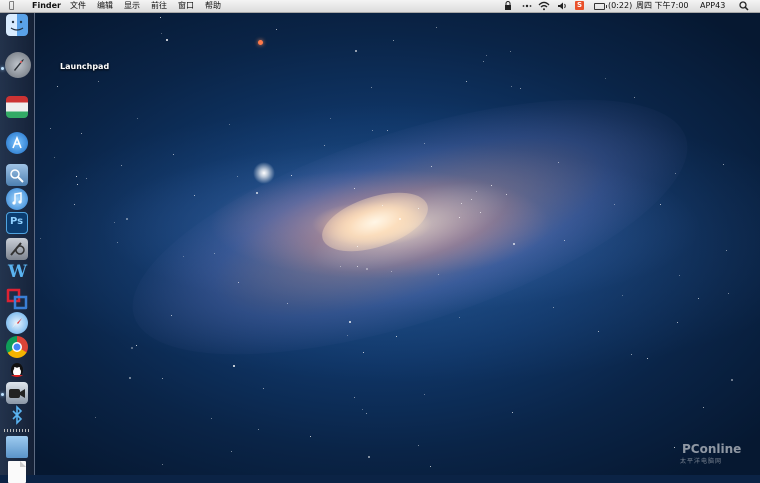  What do you see at coordinates (105, 6) in the screenshot?
I see `menu-edit: 编辑` at bounding box center [105, 6].